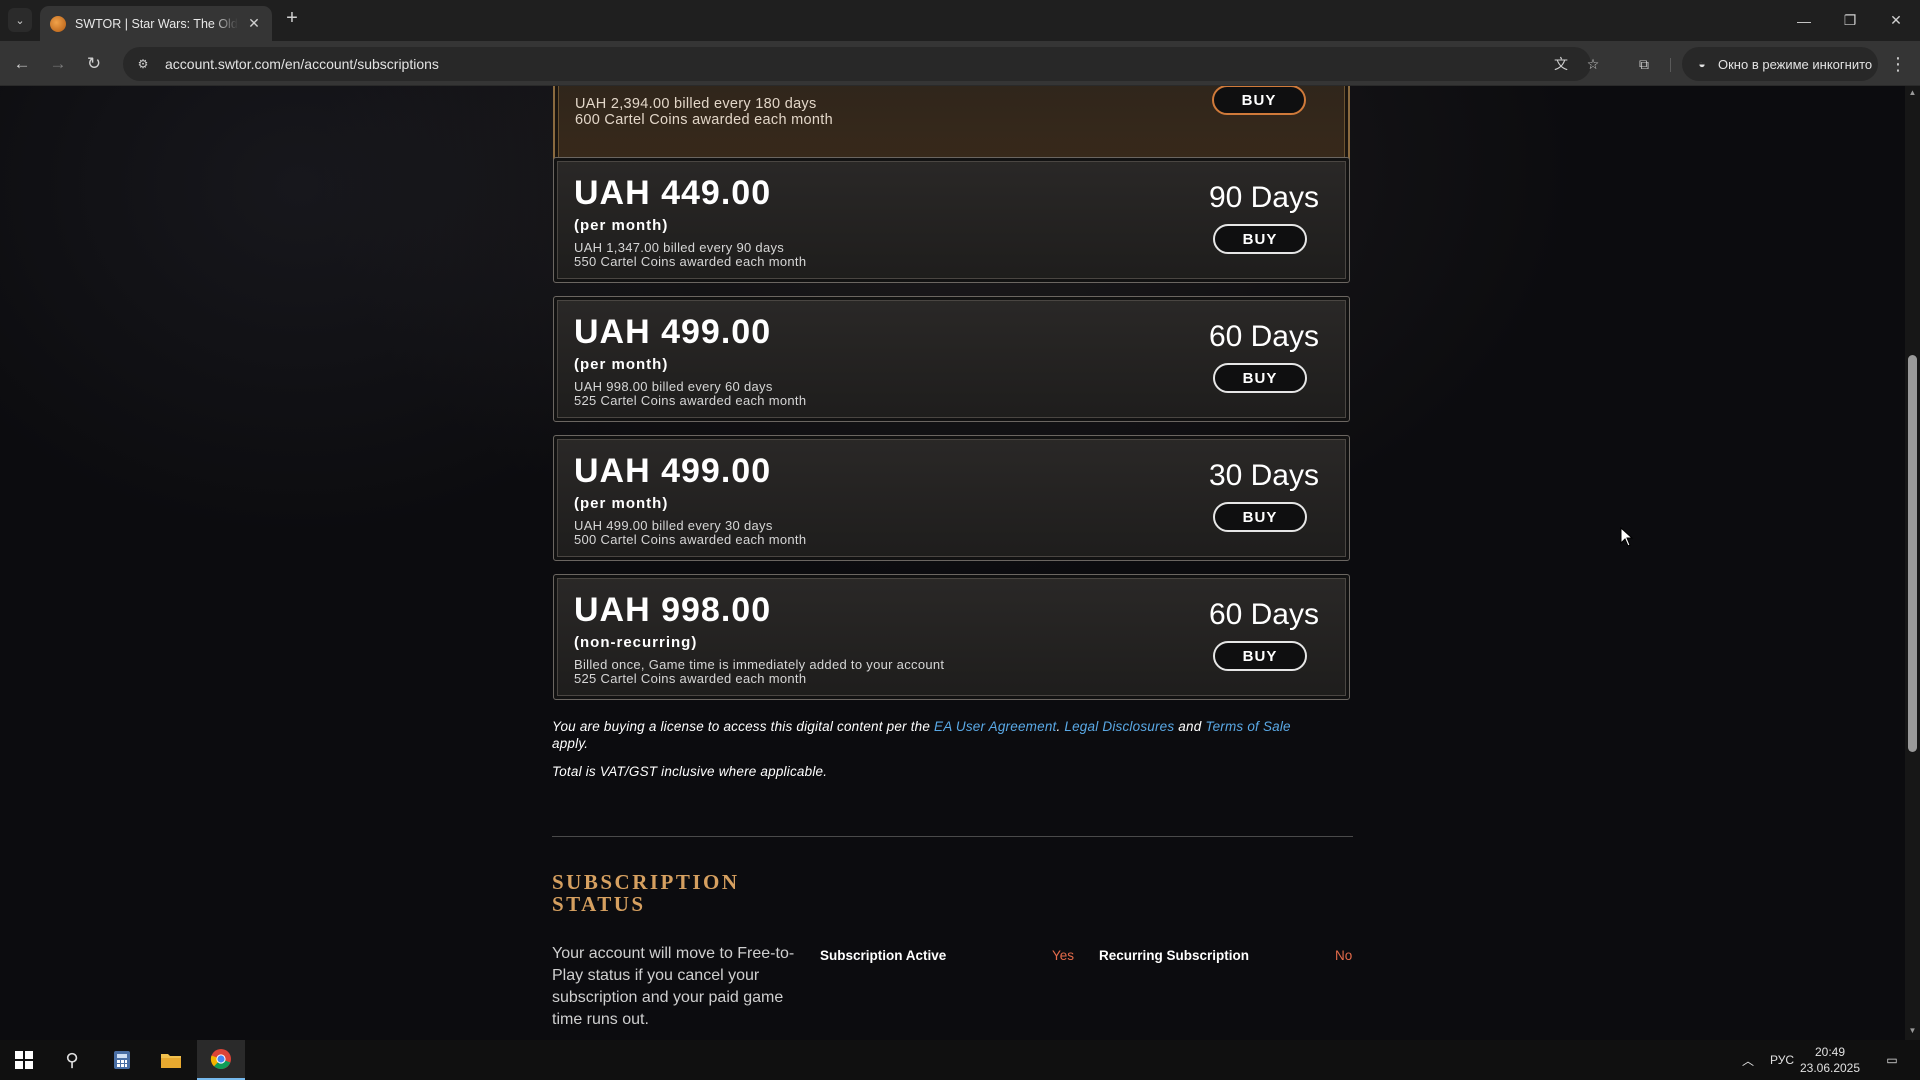 The width and height of the screenshot is (1920, 1080). I want to click on folder-icon, so click(171, 1061).